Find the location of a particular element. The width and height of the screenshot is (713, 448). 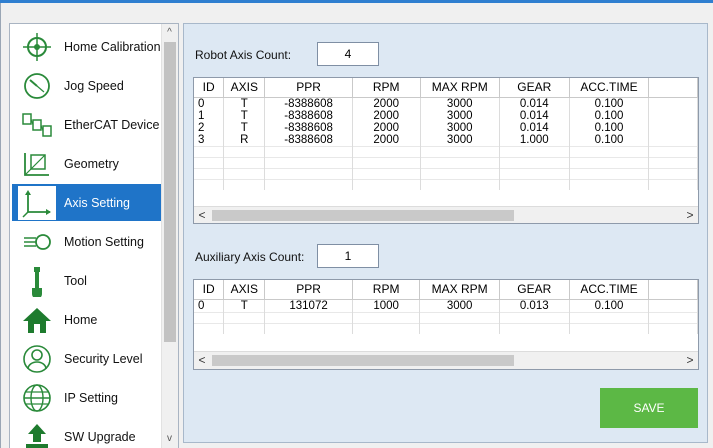

auxiliary-axis-count-input: 1 is located at coordinates (348, 256).